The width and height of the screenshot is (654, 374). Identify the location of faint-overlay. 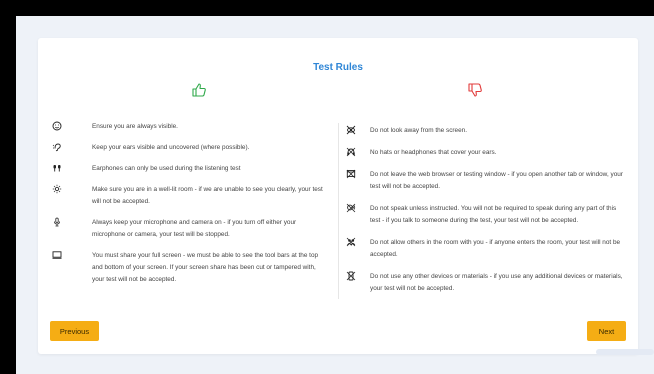
(625, 352).